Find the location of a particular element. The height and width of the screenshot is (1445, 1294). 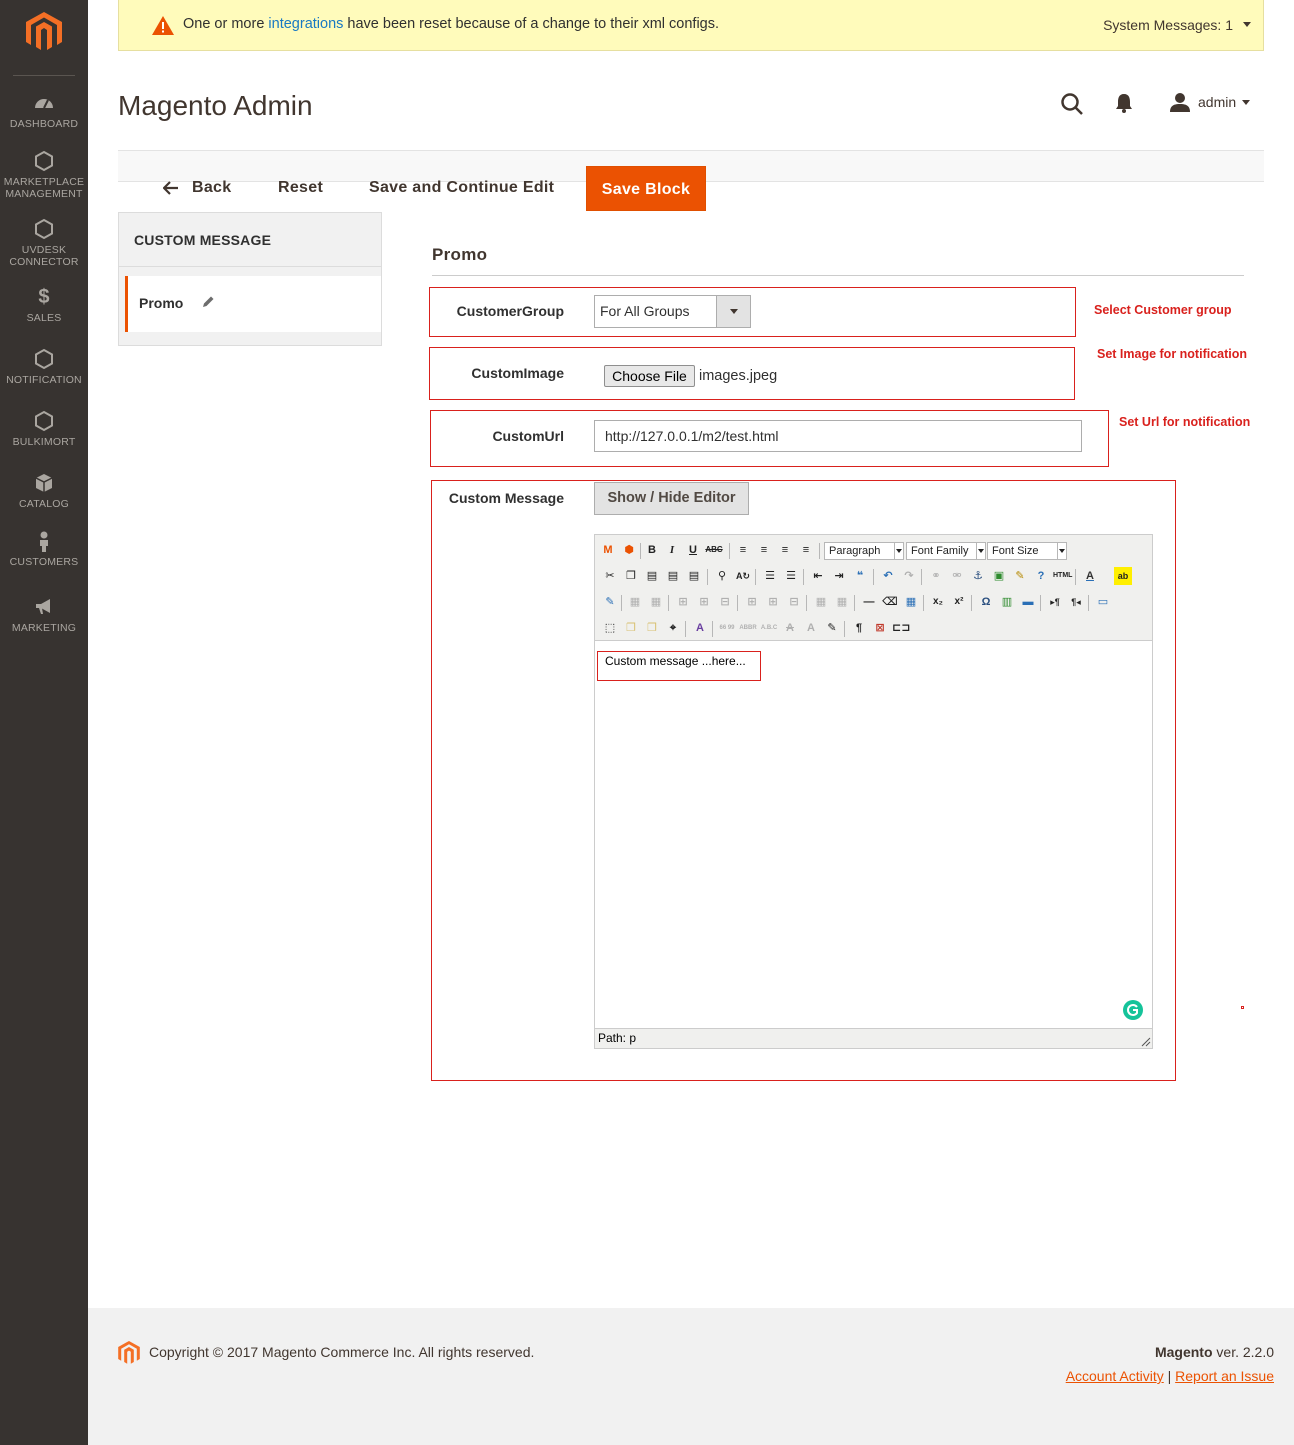

outdent-icon: ⇤ is located at coordinates (818, 576).